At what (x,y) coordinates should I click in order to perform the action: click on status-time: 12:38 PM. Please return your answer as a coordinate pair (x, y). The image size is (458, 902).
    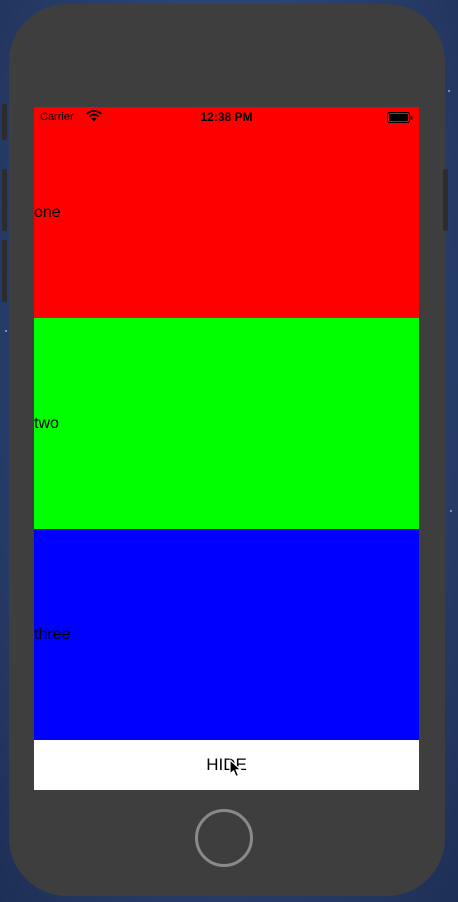
    Looking at the image, I should click on (226, 117).